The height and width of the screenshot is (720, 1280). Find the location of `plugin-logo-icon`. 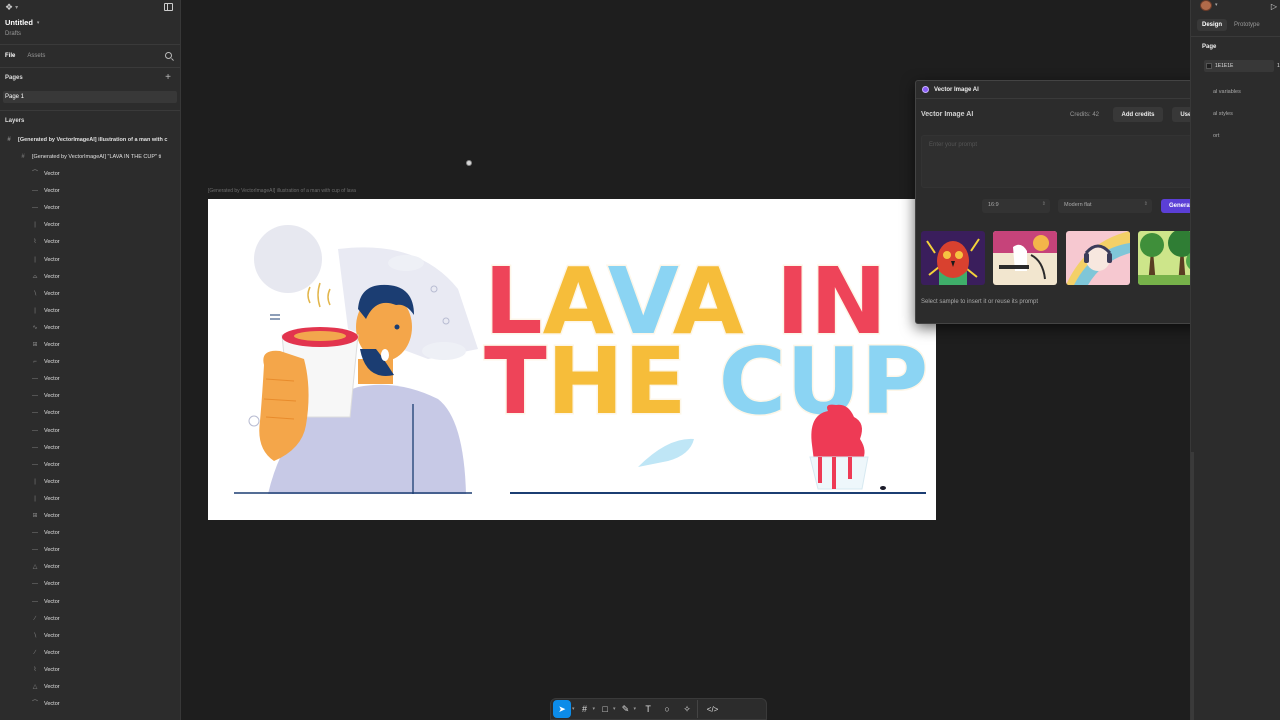

plugin-logo-icon is located at coordinates (925, 89).